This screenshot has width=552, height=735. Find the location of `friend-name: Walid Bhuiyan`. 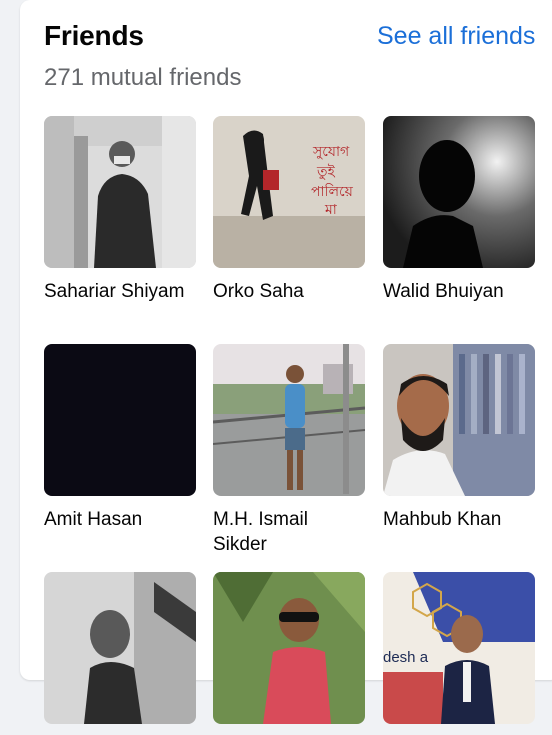

friend-name: Walid Bhuiyan is located at coordinates (459, 291).